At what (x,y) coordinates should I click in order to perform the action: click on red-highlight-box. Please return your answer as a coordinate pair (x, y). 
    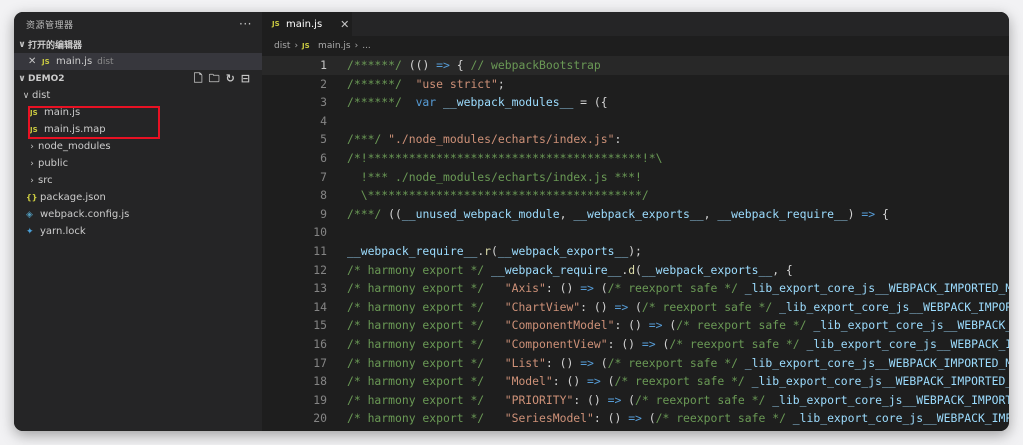
    Looking at the image, I should click on (94, 122).